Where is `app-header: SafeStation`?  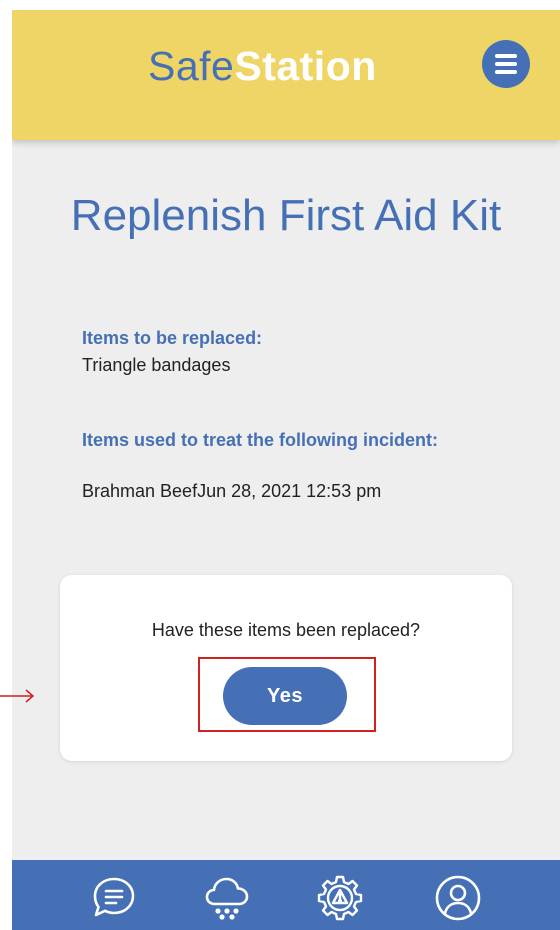
app-header: SafeStation is located at coordinates (286, 75).